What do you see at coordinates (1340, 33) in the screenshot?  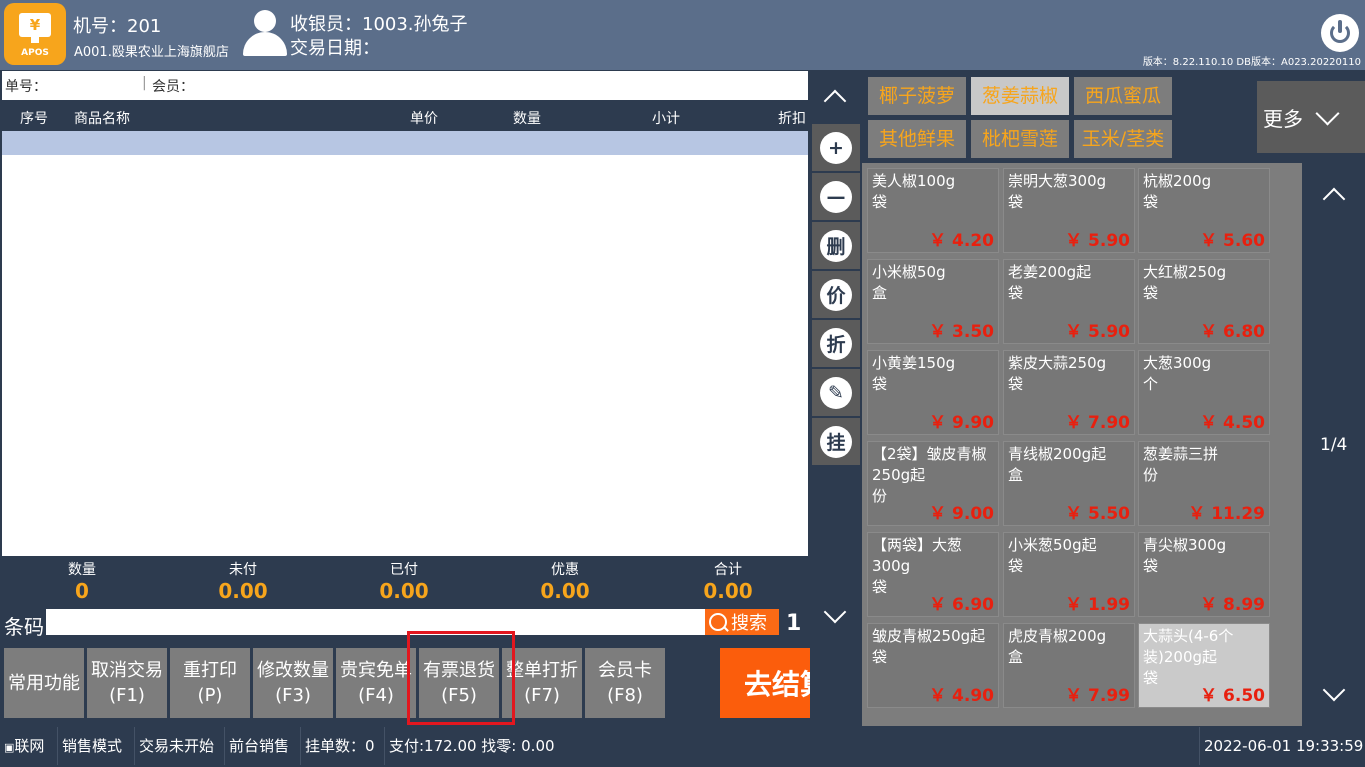 I see `power-icon` at bounding box center [1340, 33].